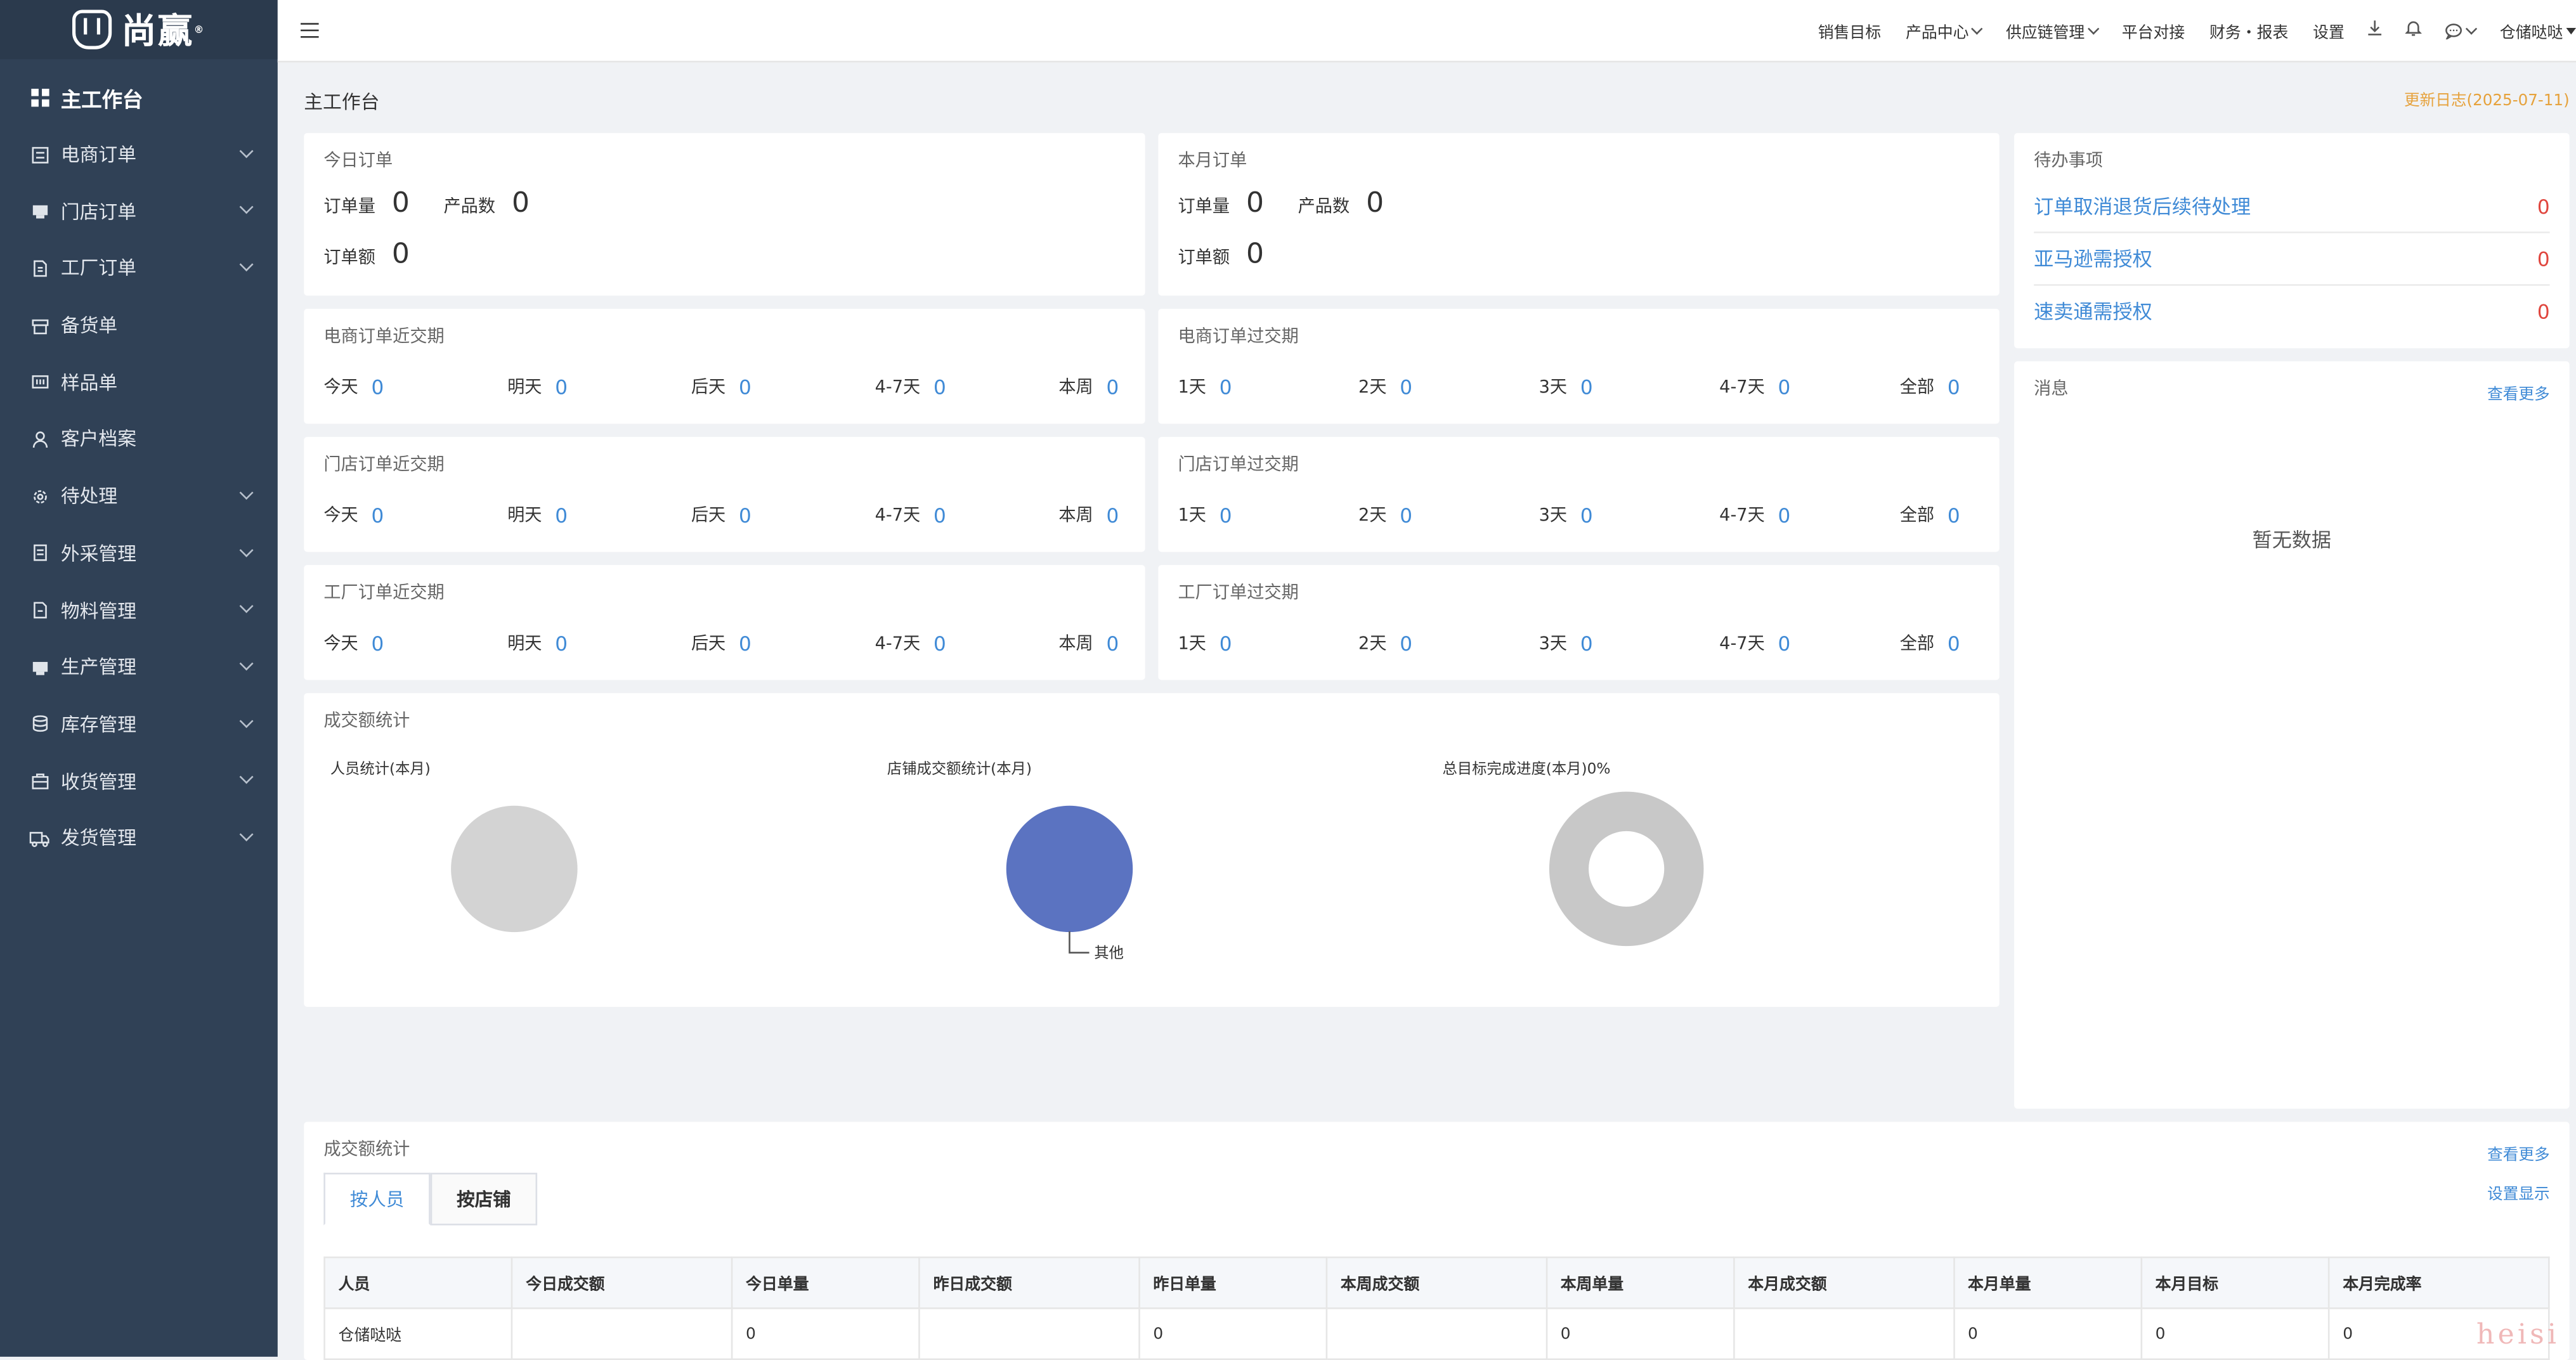 This screenshot has width=2576, height=1360. I want to click on todo-item-amazon-auth: 亚马逊需授权 0, so click(2292, 259).